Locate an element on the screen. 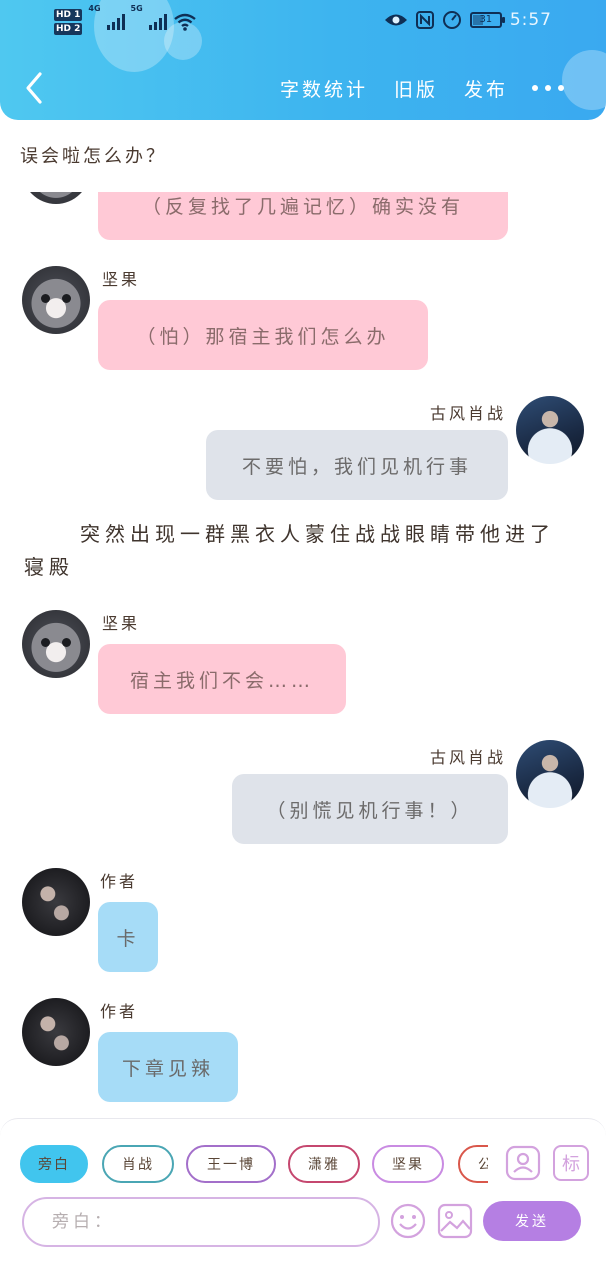 This screenshot has width=606, height=1280. nfc-icon is located at coordinates (424, 20).